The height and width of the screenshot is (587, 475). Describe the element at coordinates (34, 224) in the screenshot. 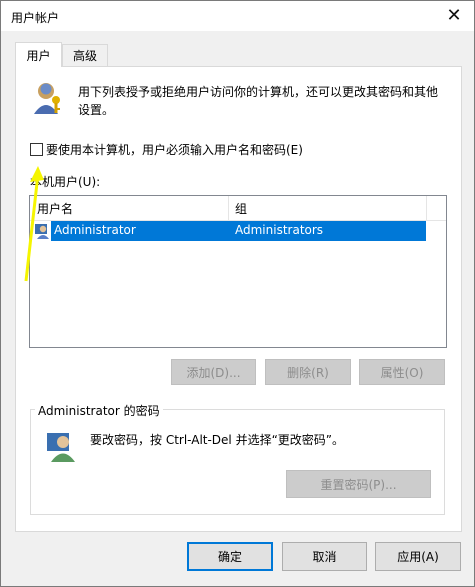

I see `annotation-arrow-icon` at that location.